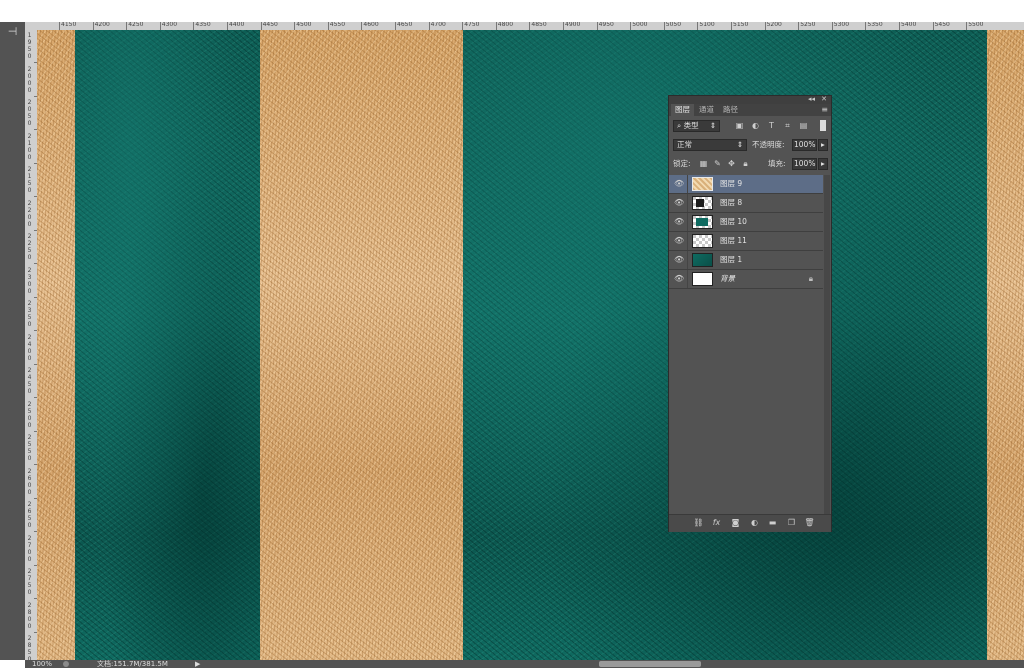 This screenshot has width=1024, height=668. What do you see at coordinates (875, 25) in the screenshot?
I see `ruler-label: 5350` at bounding box center [875, 25].